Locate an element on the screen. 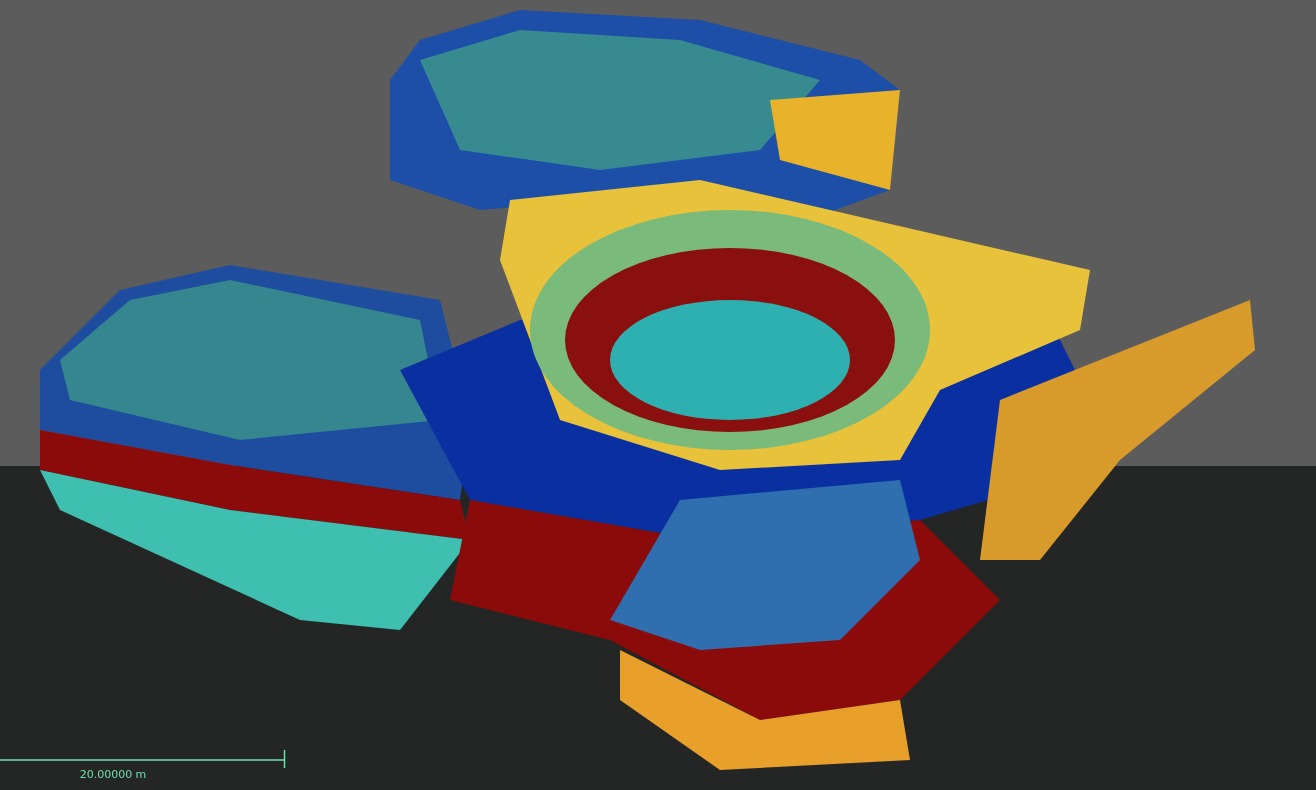  scale-label: 20.00000 m is located at coordinates (113, 774).